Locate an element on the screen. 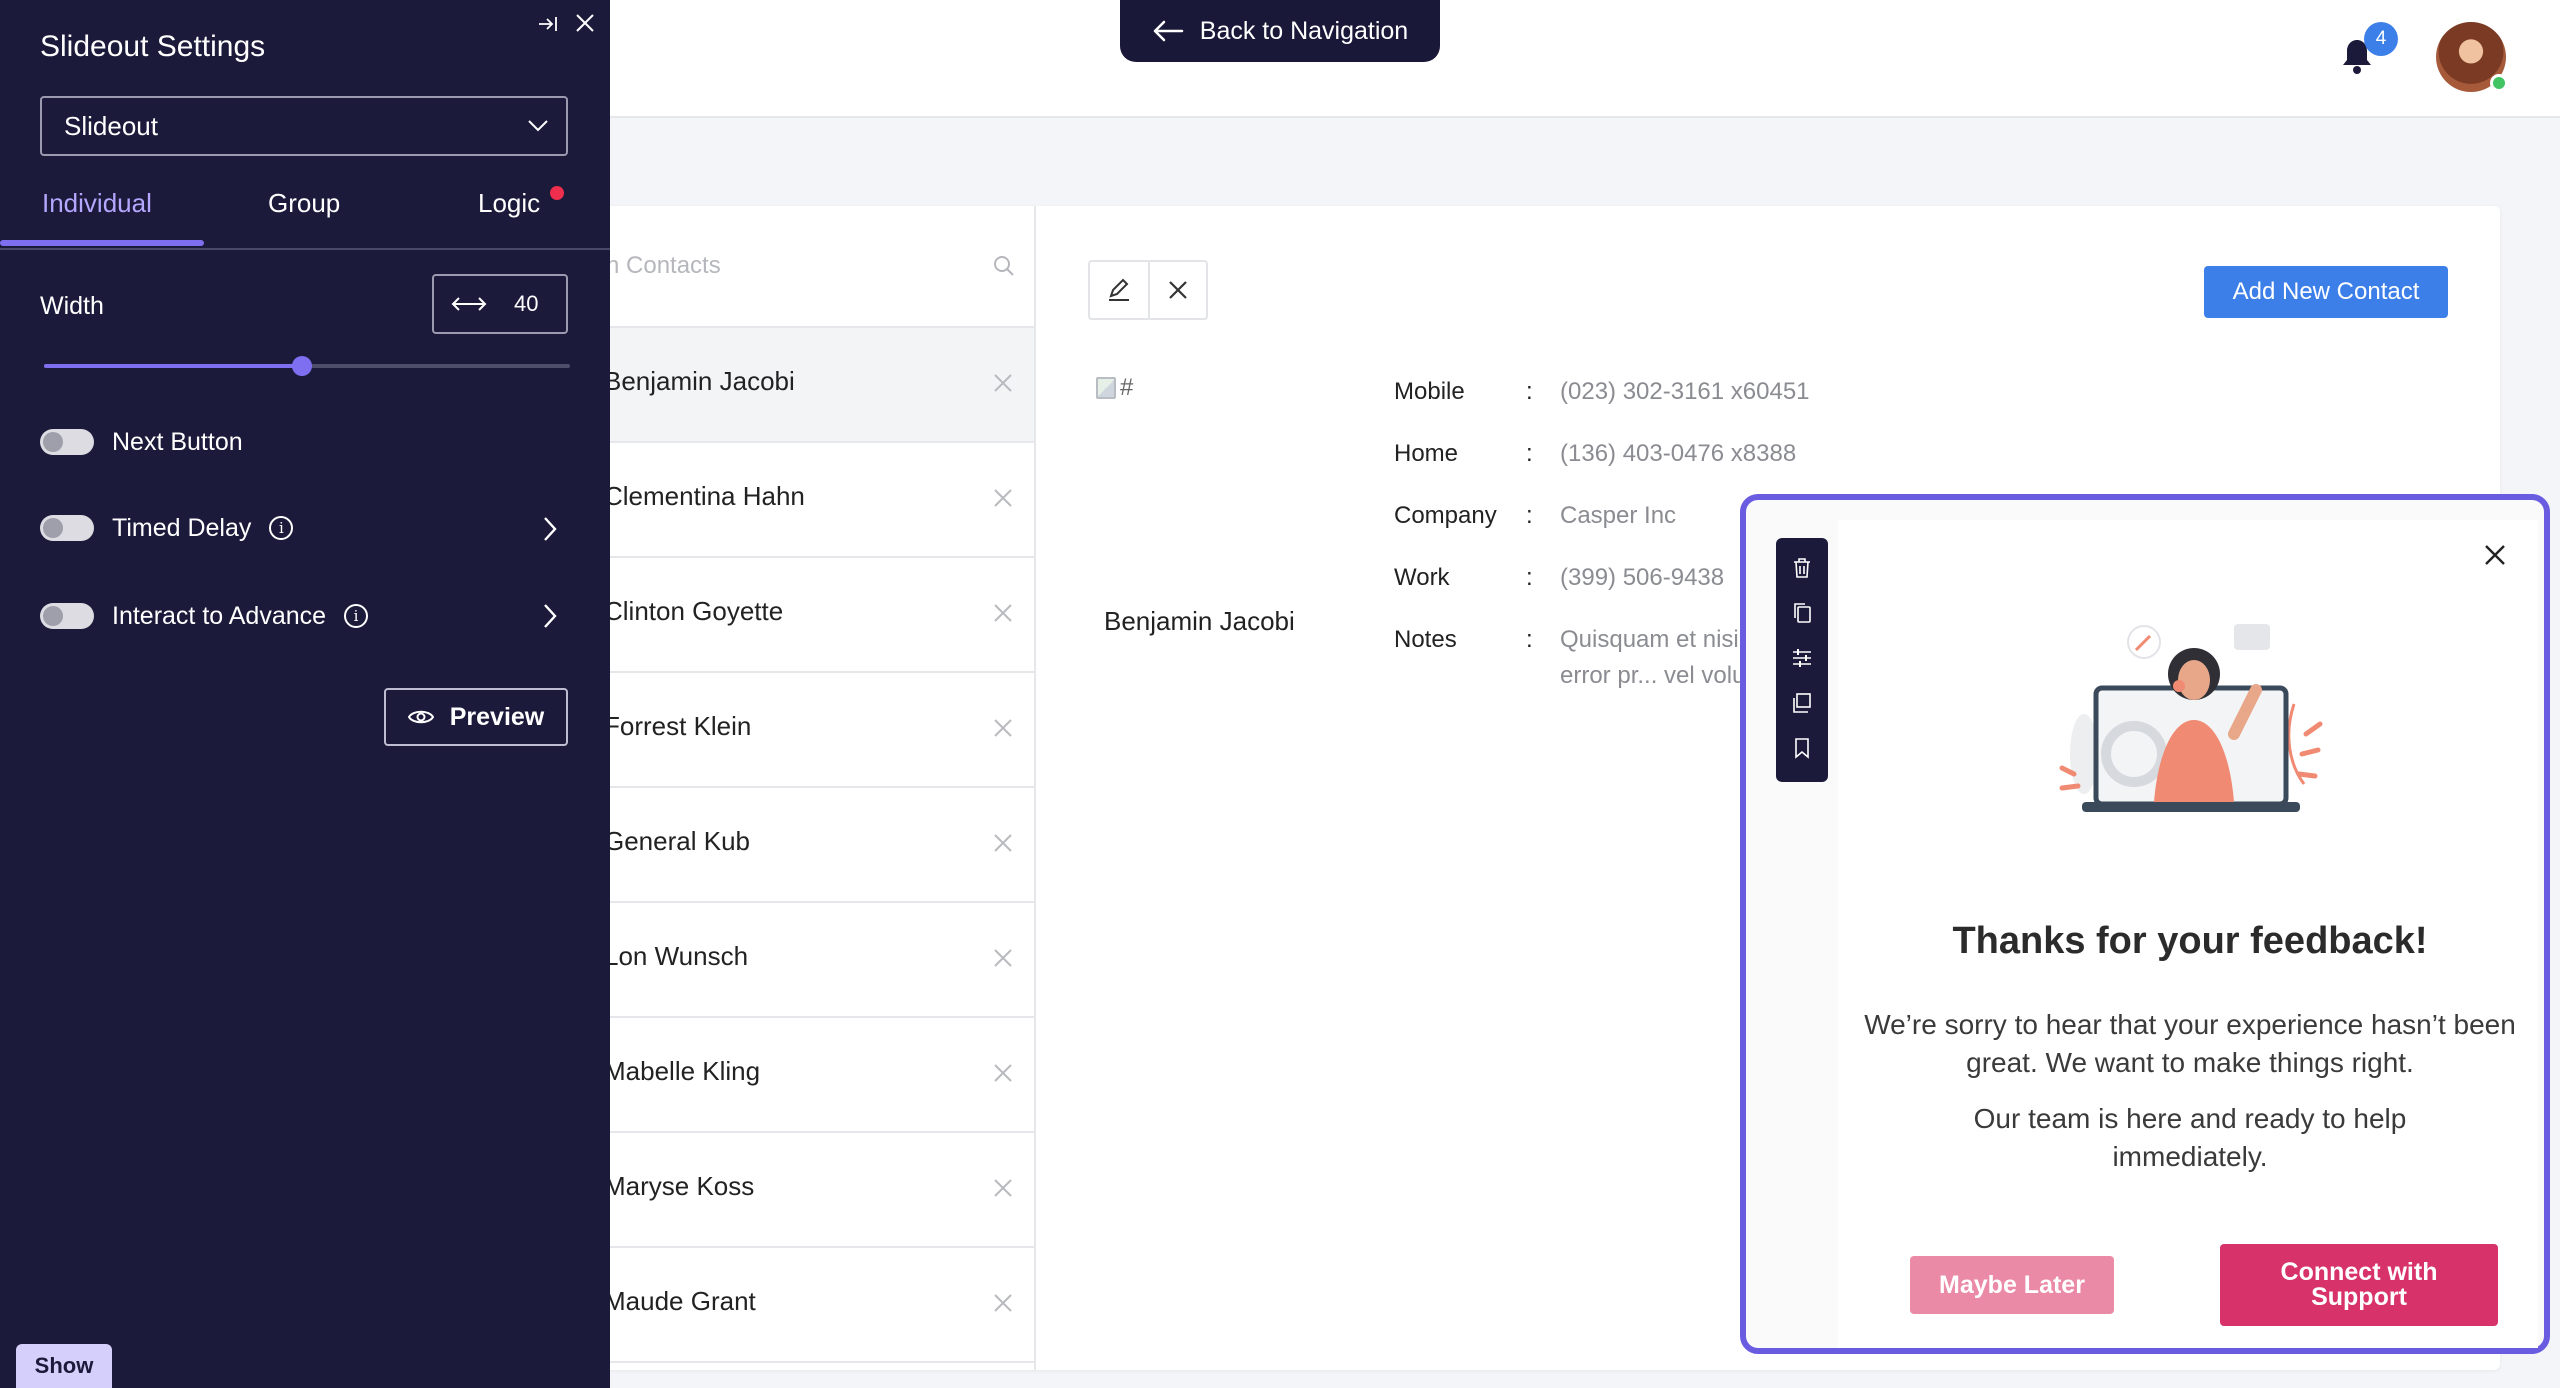 This screenshot has height=1388, width=2560. next-button-label: Next Button is located at coordinates (177, 441).